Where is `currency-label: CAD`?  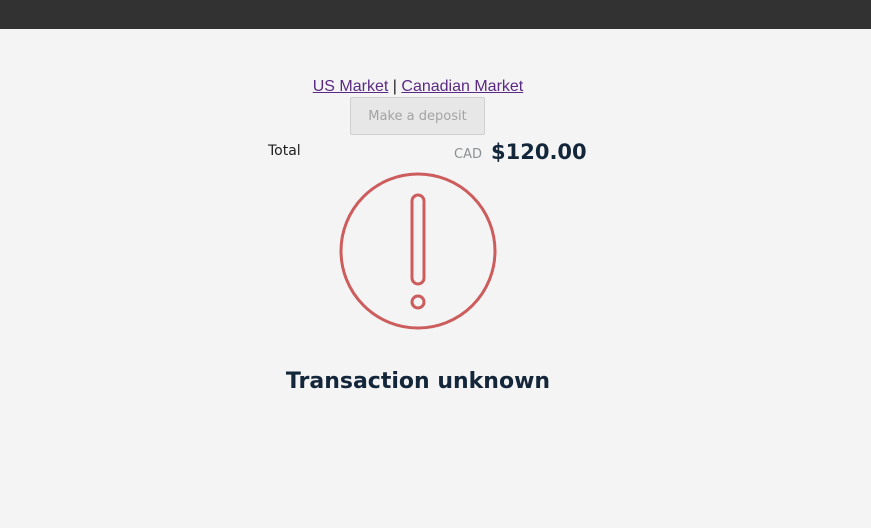
currency-label: CAD is located at coordinates (468, 154).